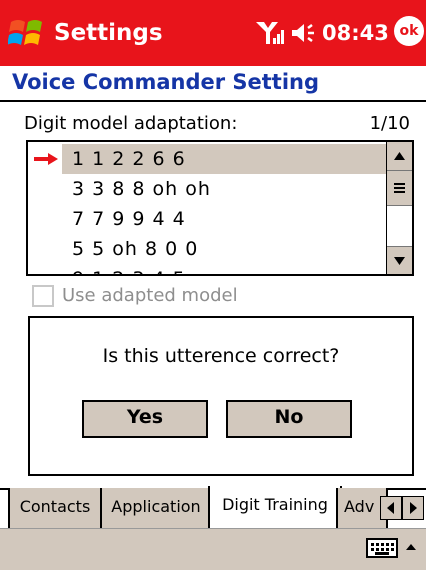 Image resolution: width=426 pixels, height=570 pixels. What do you see at coordinates (108, 33) in the screenshot?
I see `app-title: Settings` at bounding box center [108, 33].